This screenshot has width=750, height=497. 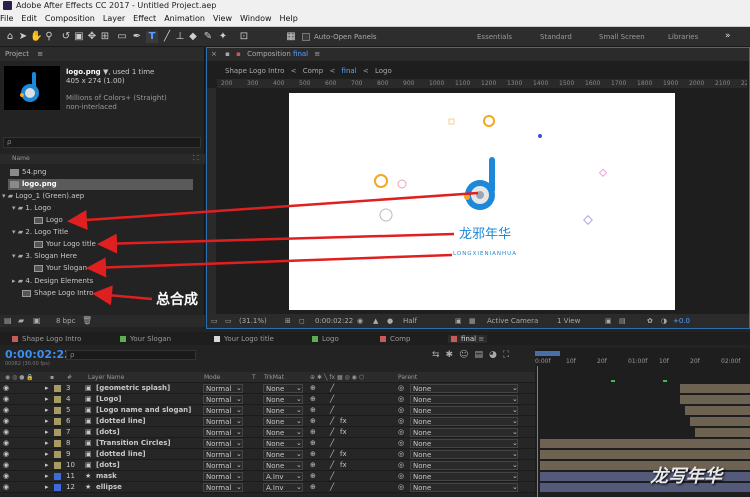 What do you see at coordinates (274, 377) in the screenshot?
I see `trkmat-column-header: TrkMat` at bounding box center [274, 377].